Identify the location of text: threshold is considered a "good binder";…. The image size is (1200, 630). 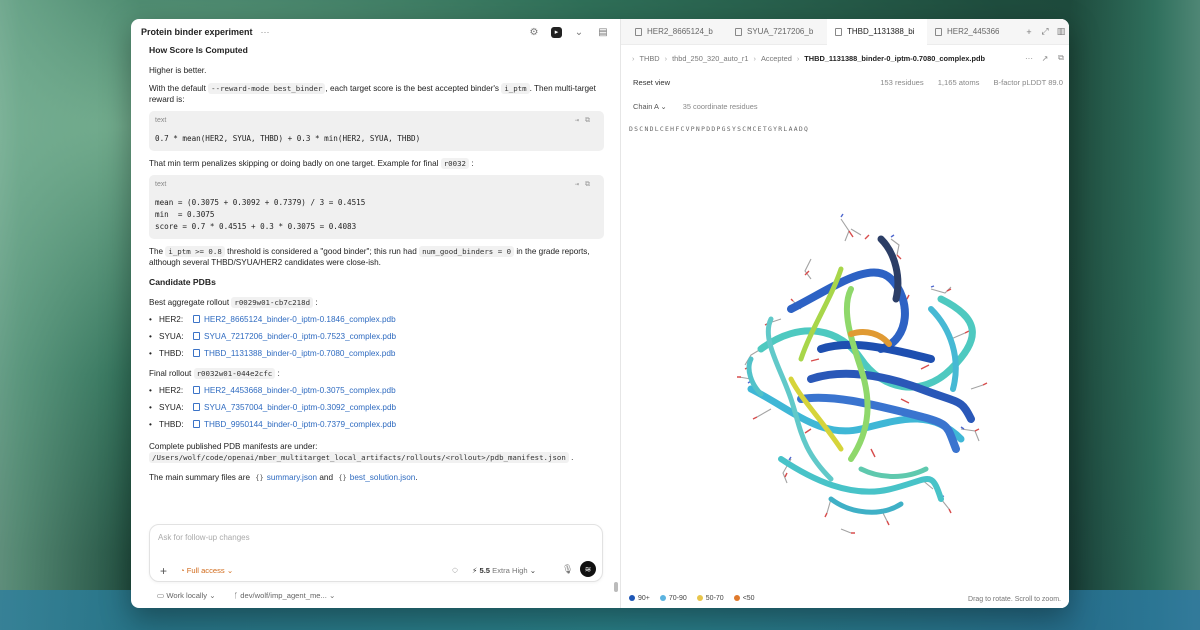
(322, 251).